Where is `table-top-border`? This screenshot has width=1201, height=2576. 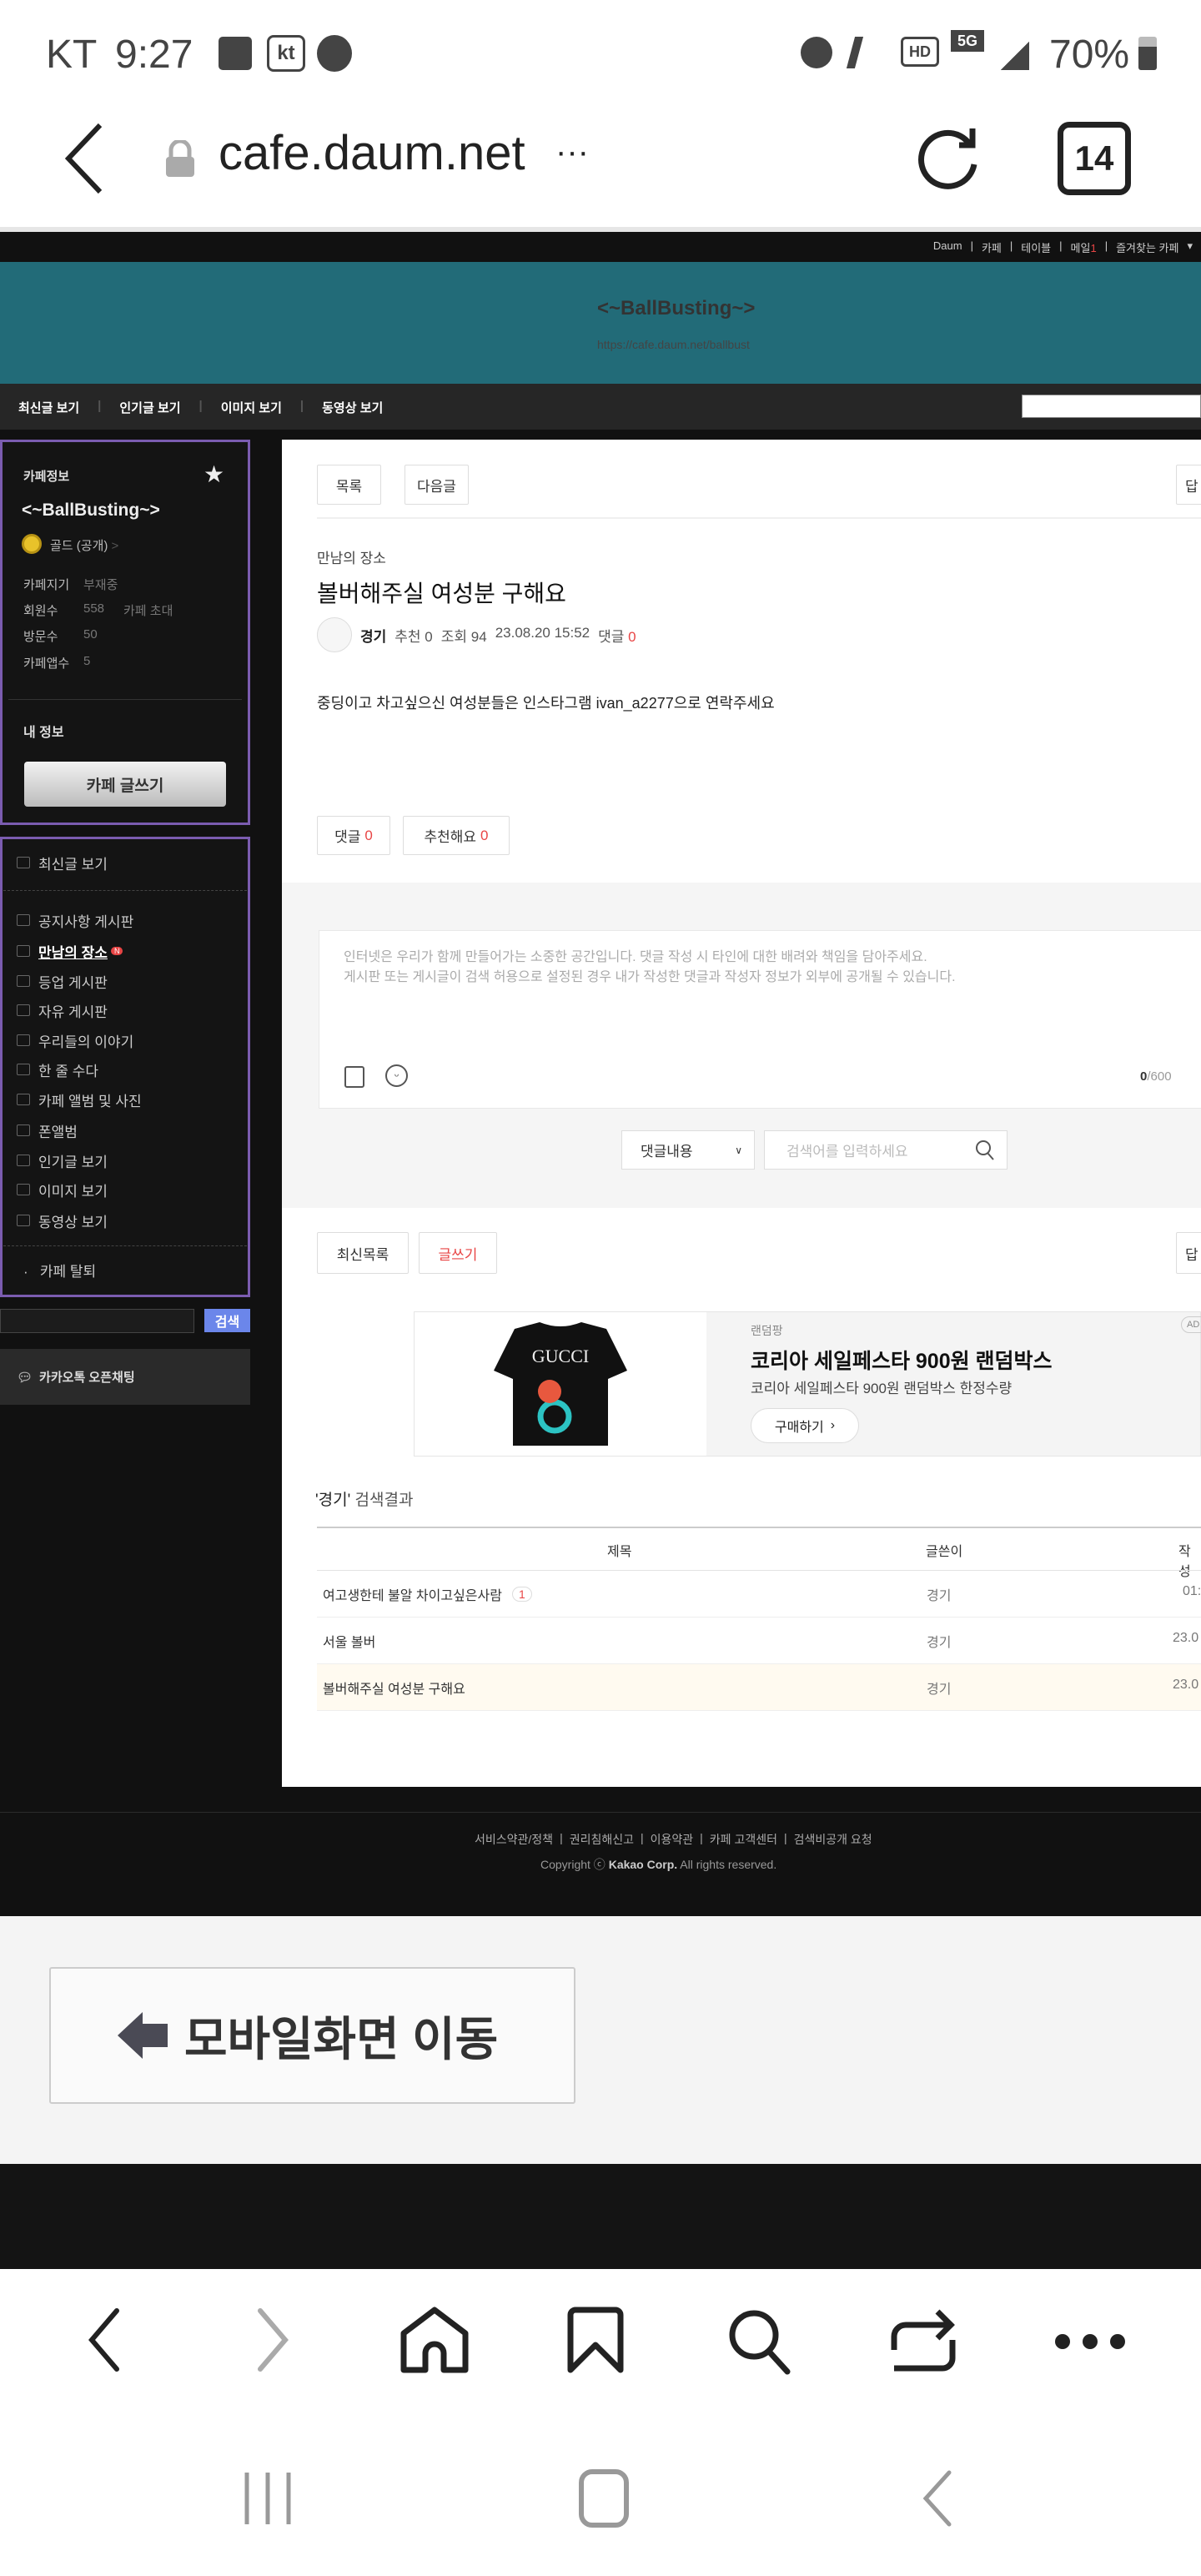 table-top-border is located at coordinates (759, 1527).